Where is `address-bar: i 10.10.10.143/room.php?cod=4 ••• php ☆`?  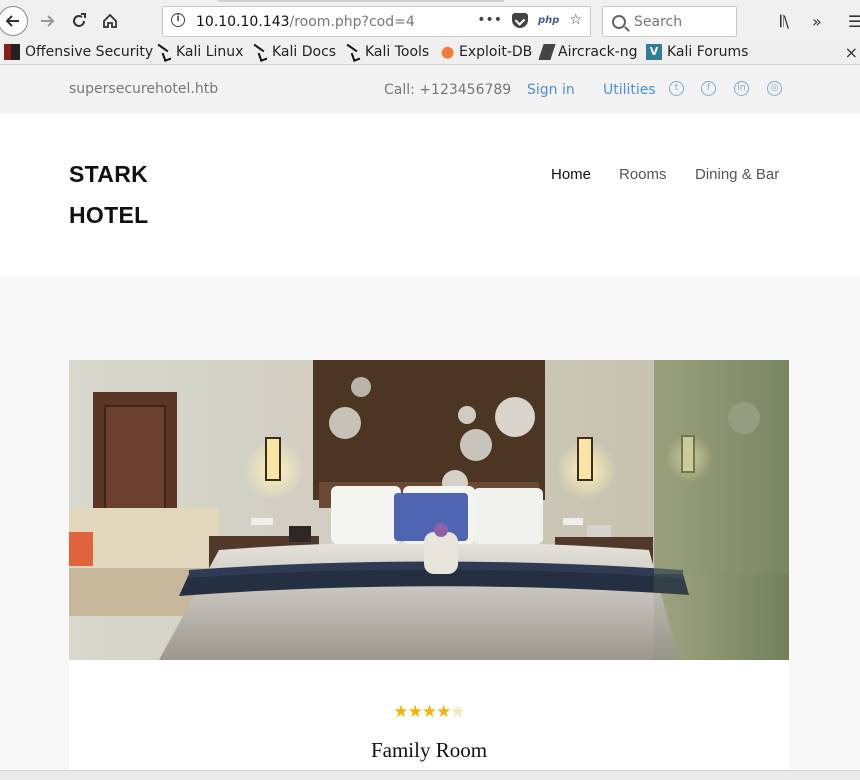
address-bar: i 10.10.10.143/room.php?cod=4 ••• php ☆ is located at coordinates (376, 21).